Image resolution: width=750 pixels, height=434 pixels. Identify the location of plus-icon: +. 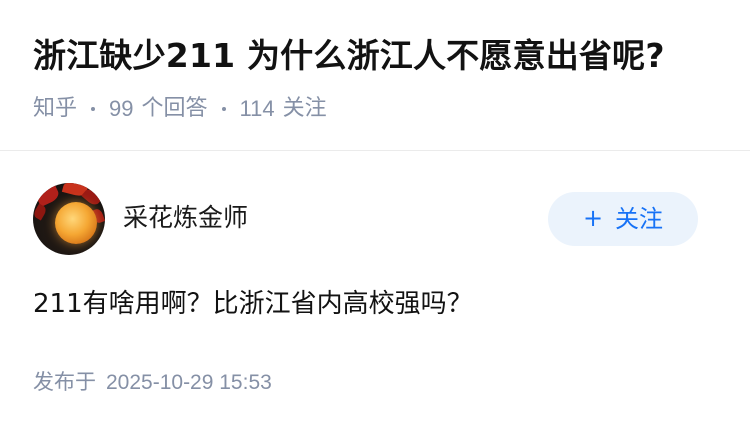
(593, 218).